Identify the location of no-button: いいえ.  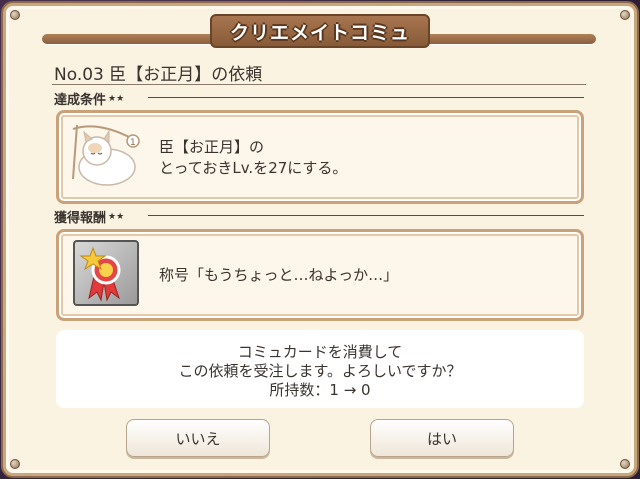
(198, 438).